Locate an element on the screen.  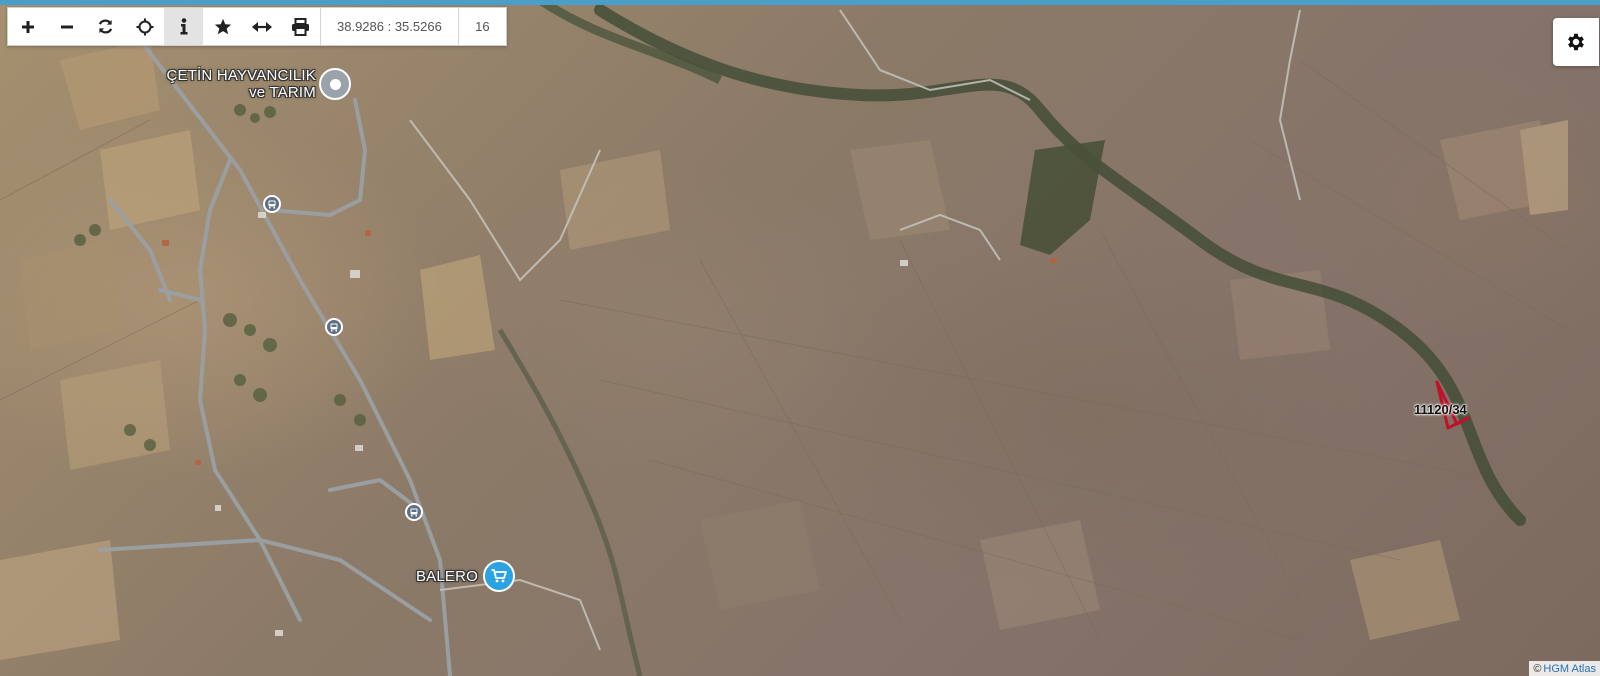
gear-icon is located at coordinates (1576, 42).